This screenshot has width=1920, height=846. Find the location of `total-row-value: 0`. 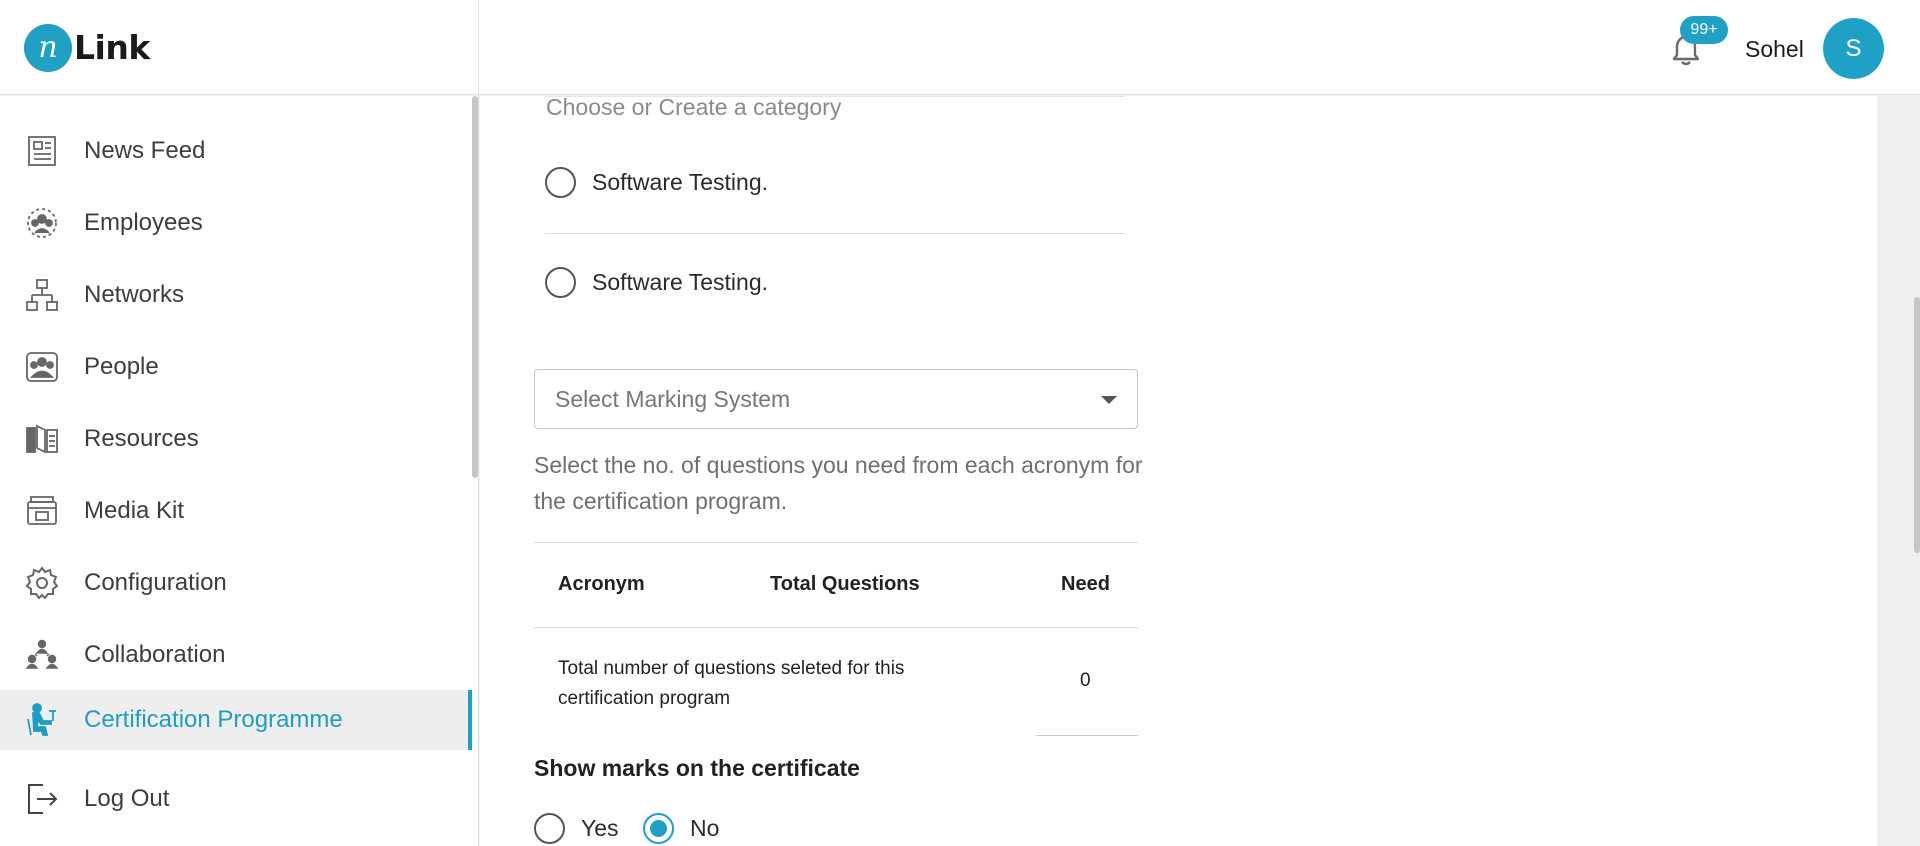

total-row-value: 0 is located at coordinates (1085, 680).